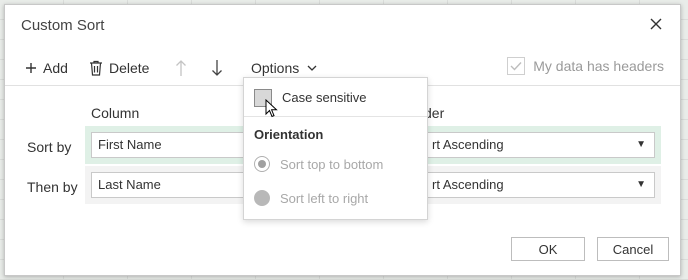  What do you see at coordinates (262, 164) in the screenshot?
I see `radio-selected-icon` at bounding box center [262, 164].